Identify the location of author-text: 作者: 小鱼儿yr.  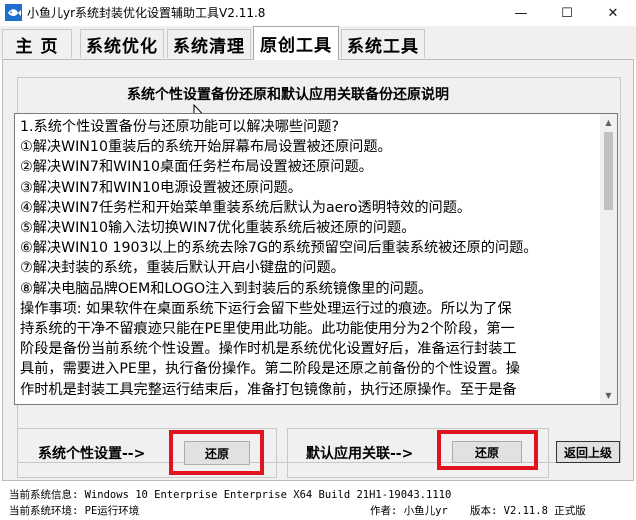
(409, 511).